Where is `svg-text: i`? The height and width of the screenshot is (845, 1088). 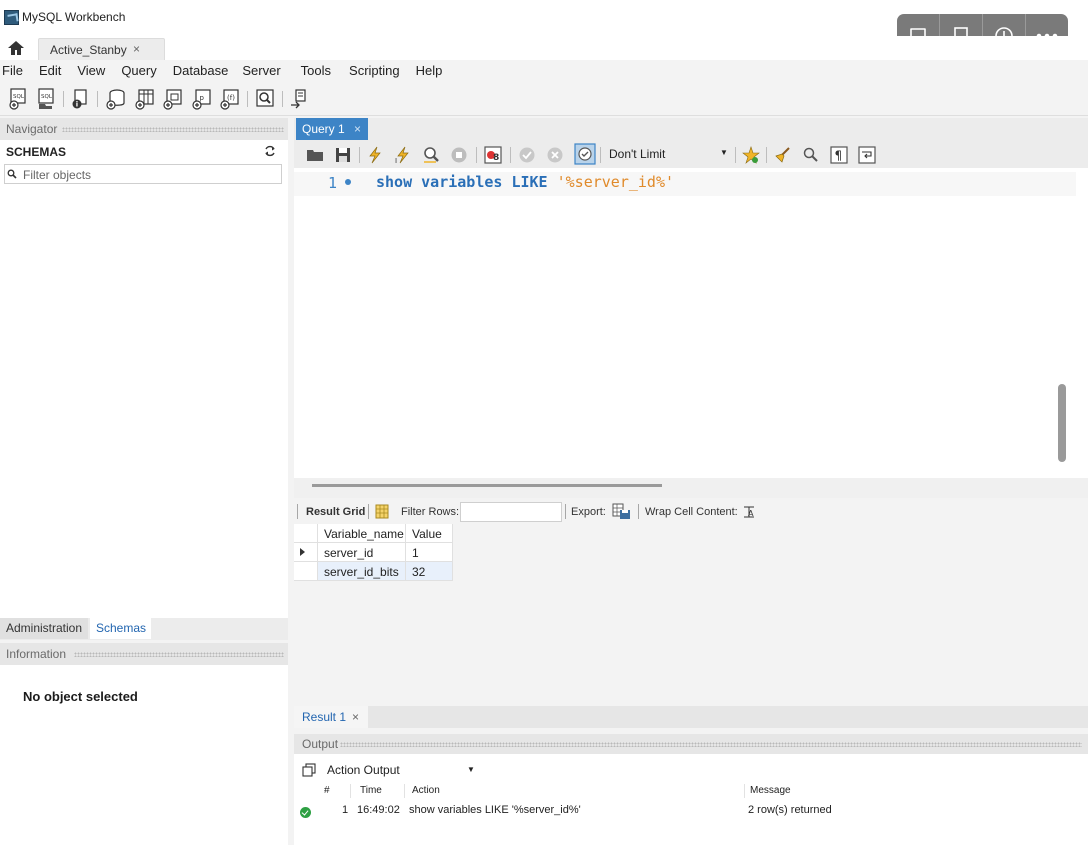
svg-text: i is located at coordinates (77, 105).